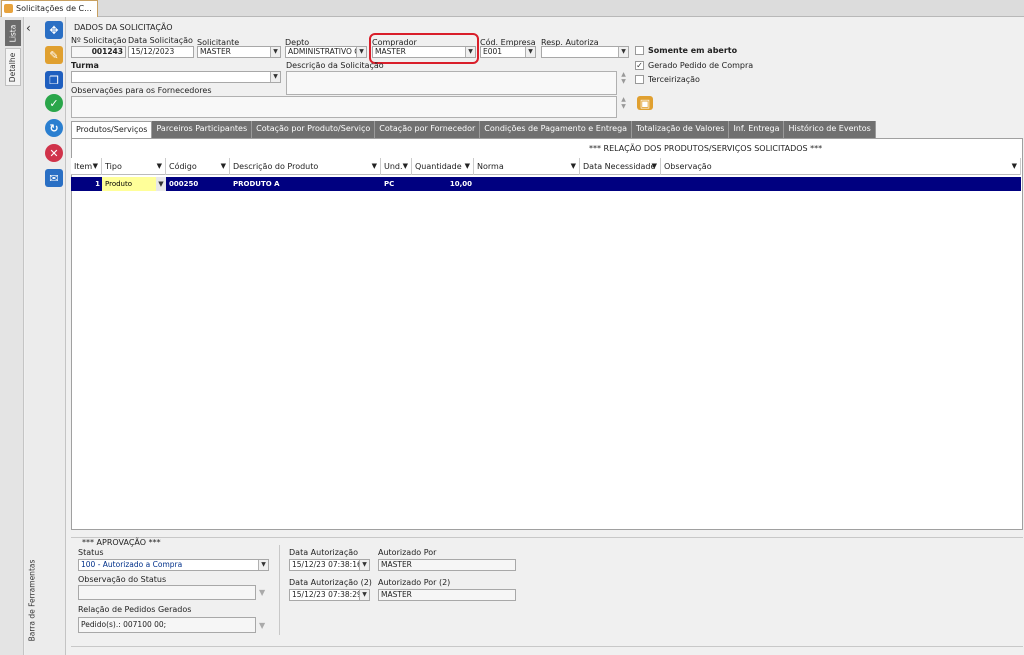  What do you see at coordinates (12, 336) in the screenshot?
I see `side-strip` at bounding box center [12, 336].